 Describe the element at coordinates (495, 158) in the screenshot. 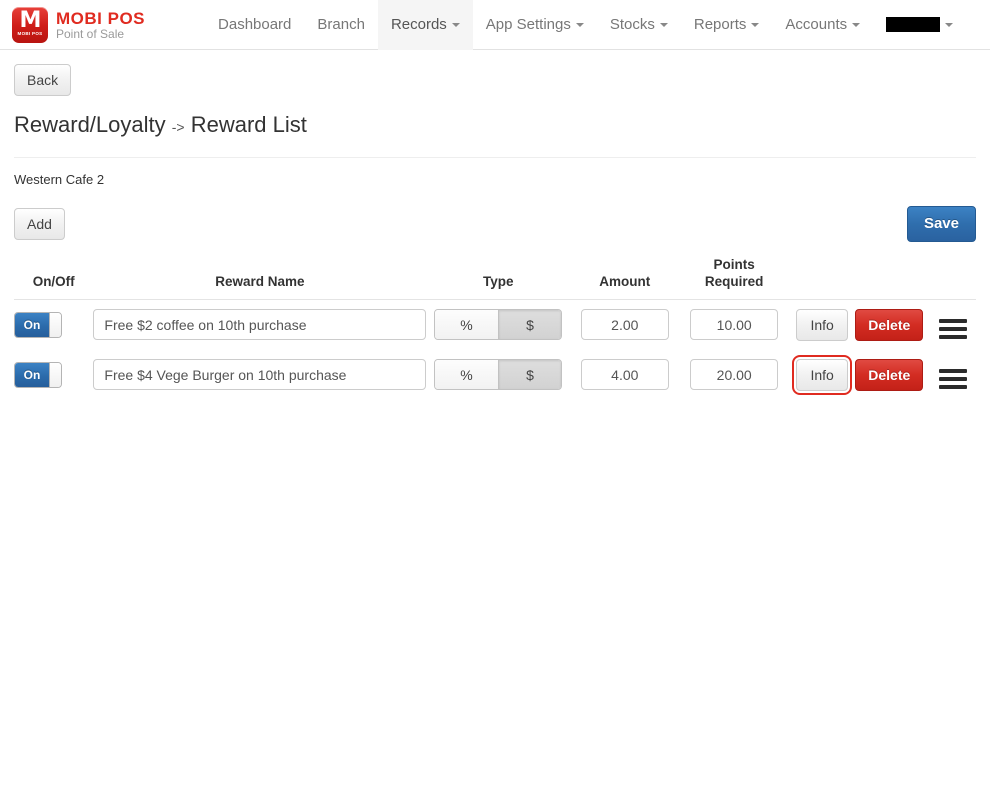

I see `title-divider` at that location.